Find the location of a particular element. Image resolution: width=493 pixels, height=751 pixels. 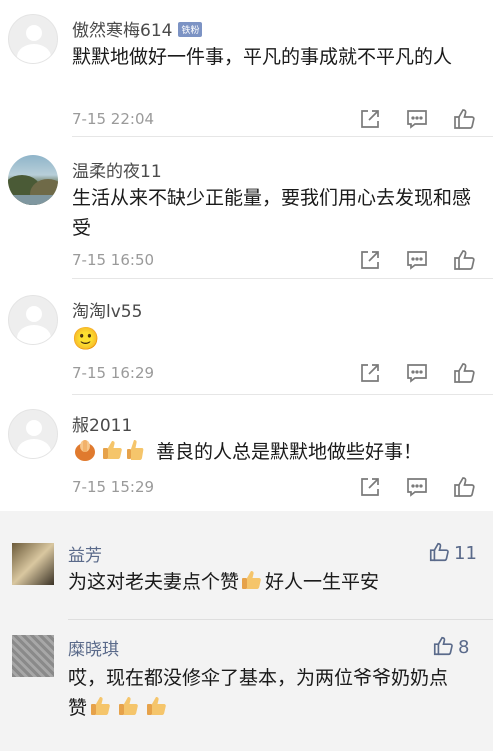

comment-time: 7-15 22:04 is located at coordinates (113, 119).